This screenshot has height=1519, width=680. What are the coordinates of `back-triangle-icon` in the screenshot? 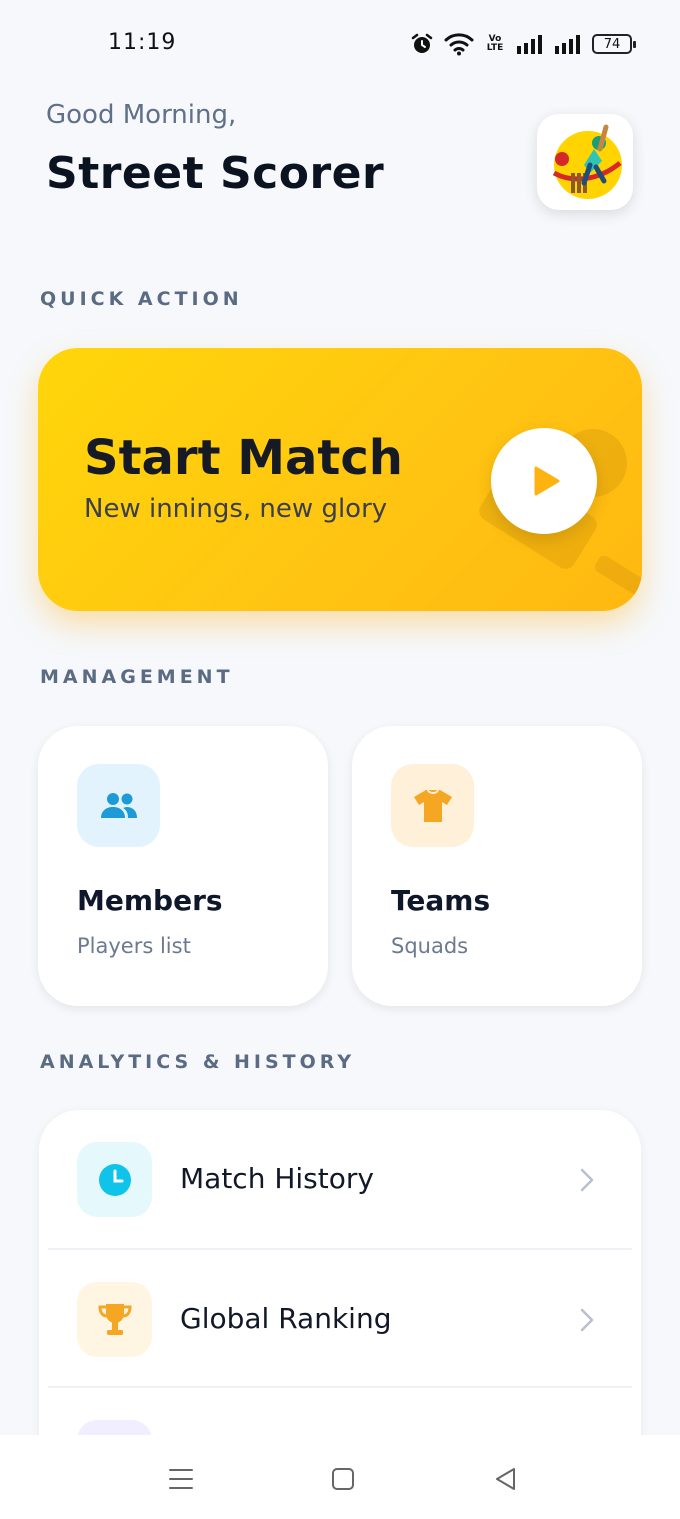 It's located at (505, 1479).